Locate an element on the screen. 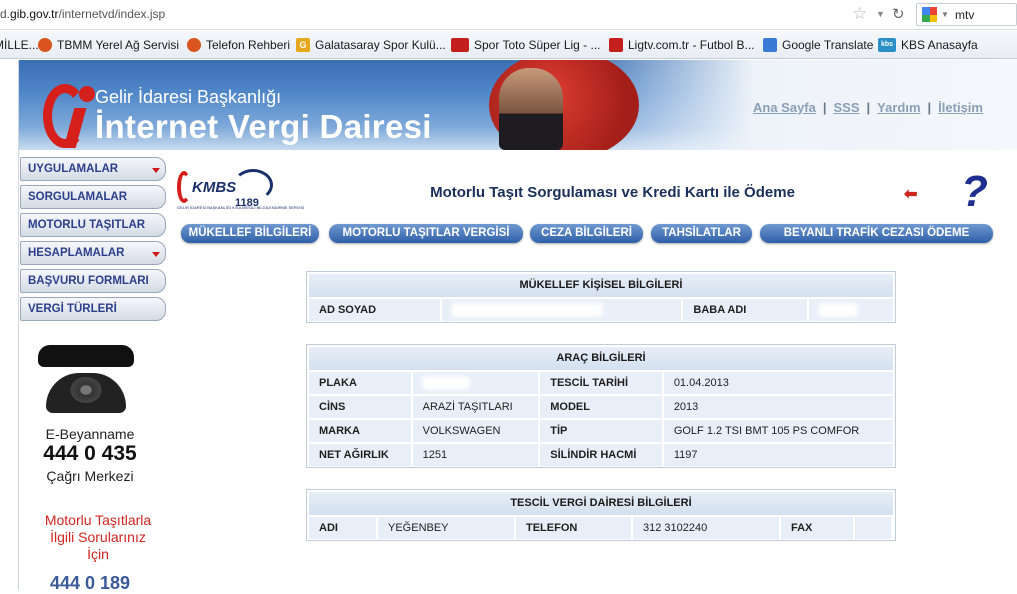  panel-heading: MÜKELLEF KİŞİSEL BİLGİLERİ is located at coordinates (601, 285).